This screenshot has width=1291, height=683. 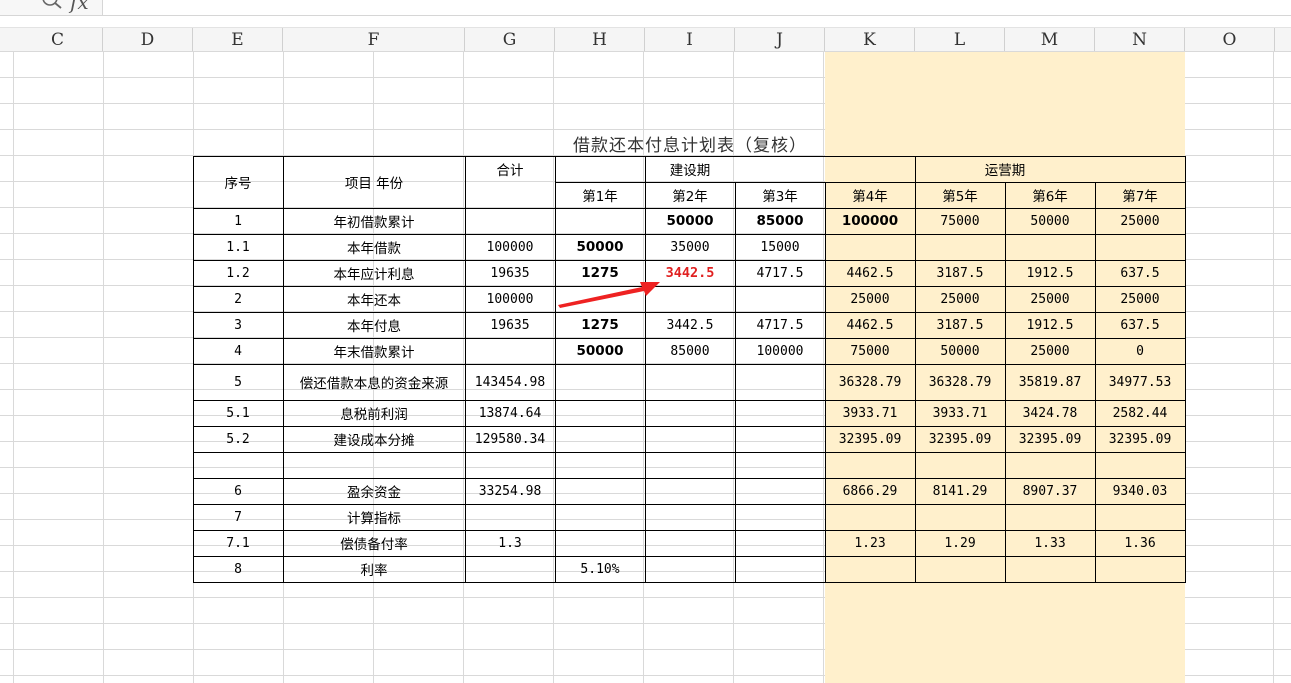 I want to click on row-value-year-4: 100000, so click(x=870, y=221).